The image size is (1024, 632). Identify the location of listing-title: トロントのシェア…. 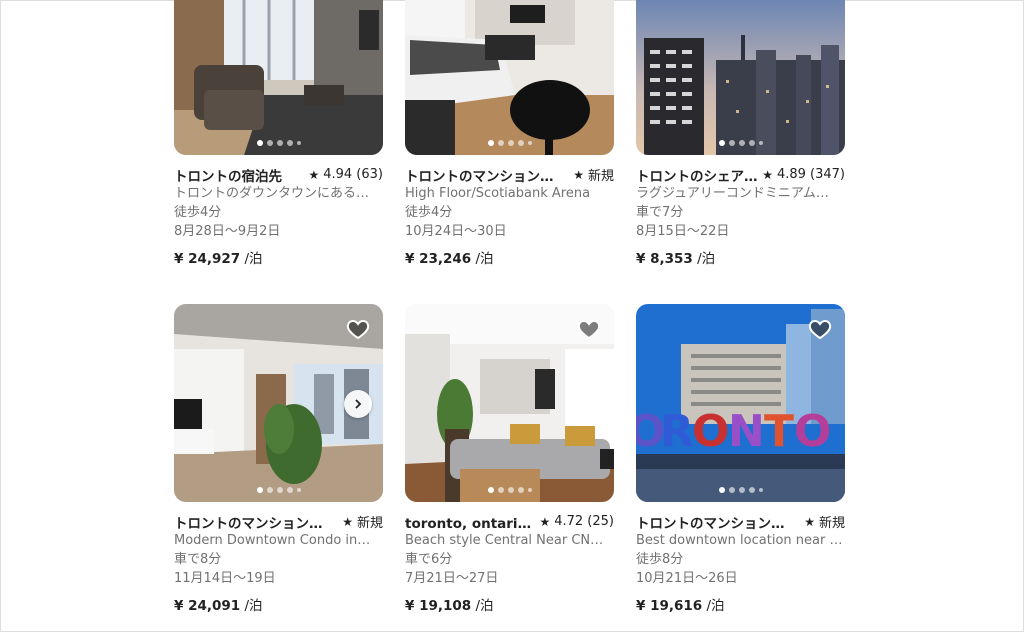
(697, 176).